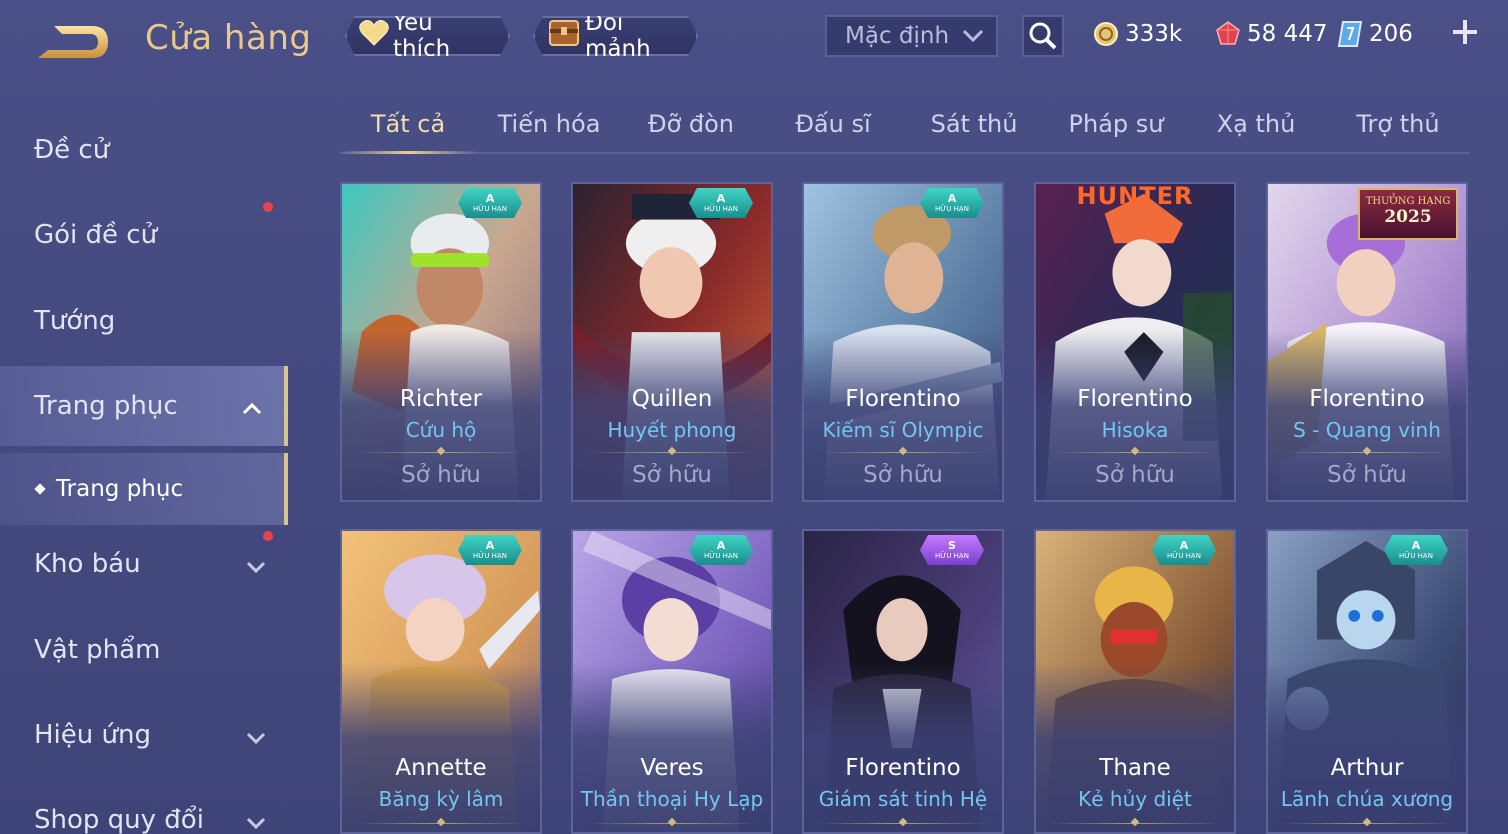 This screenshot has height=834, width=1508. I want to click on back-arrow-icon, so click(73, 42).